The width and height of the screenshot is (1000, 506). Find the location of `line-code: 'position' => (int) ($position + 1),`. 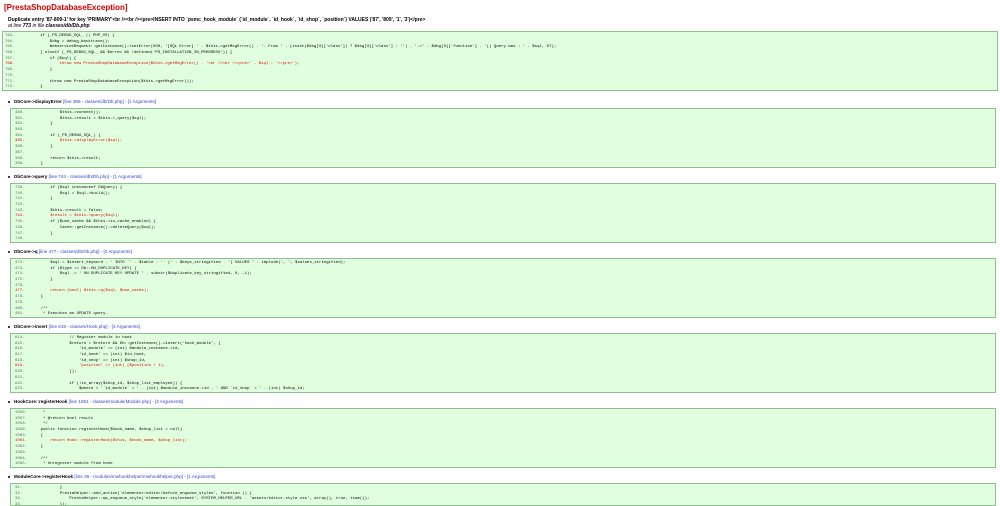

line-code: 'position' => (int) ($position + 1), is located at coordinates (98, 366).